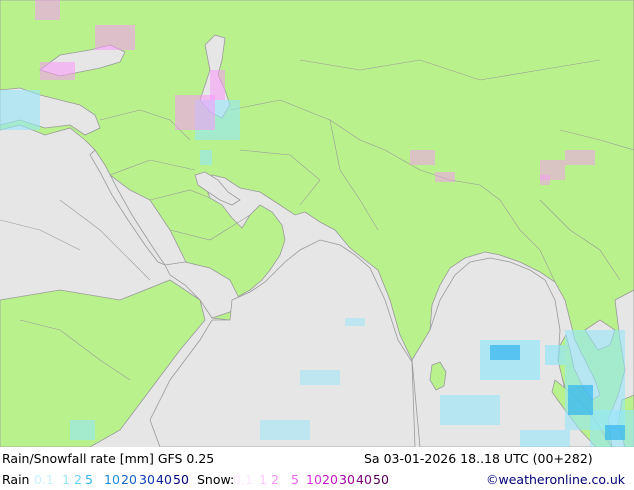 The image size is (634, 490). Describe the element at coordinates (381, 479) in the screenshot. I see `snow-scale-8: 50` at that location.